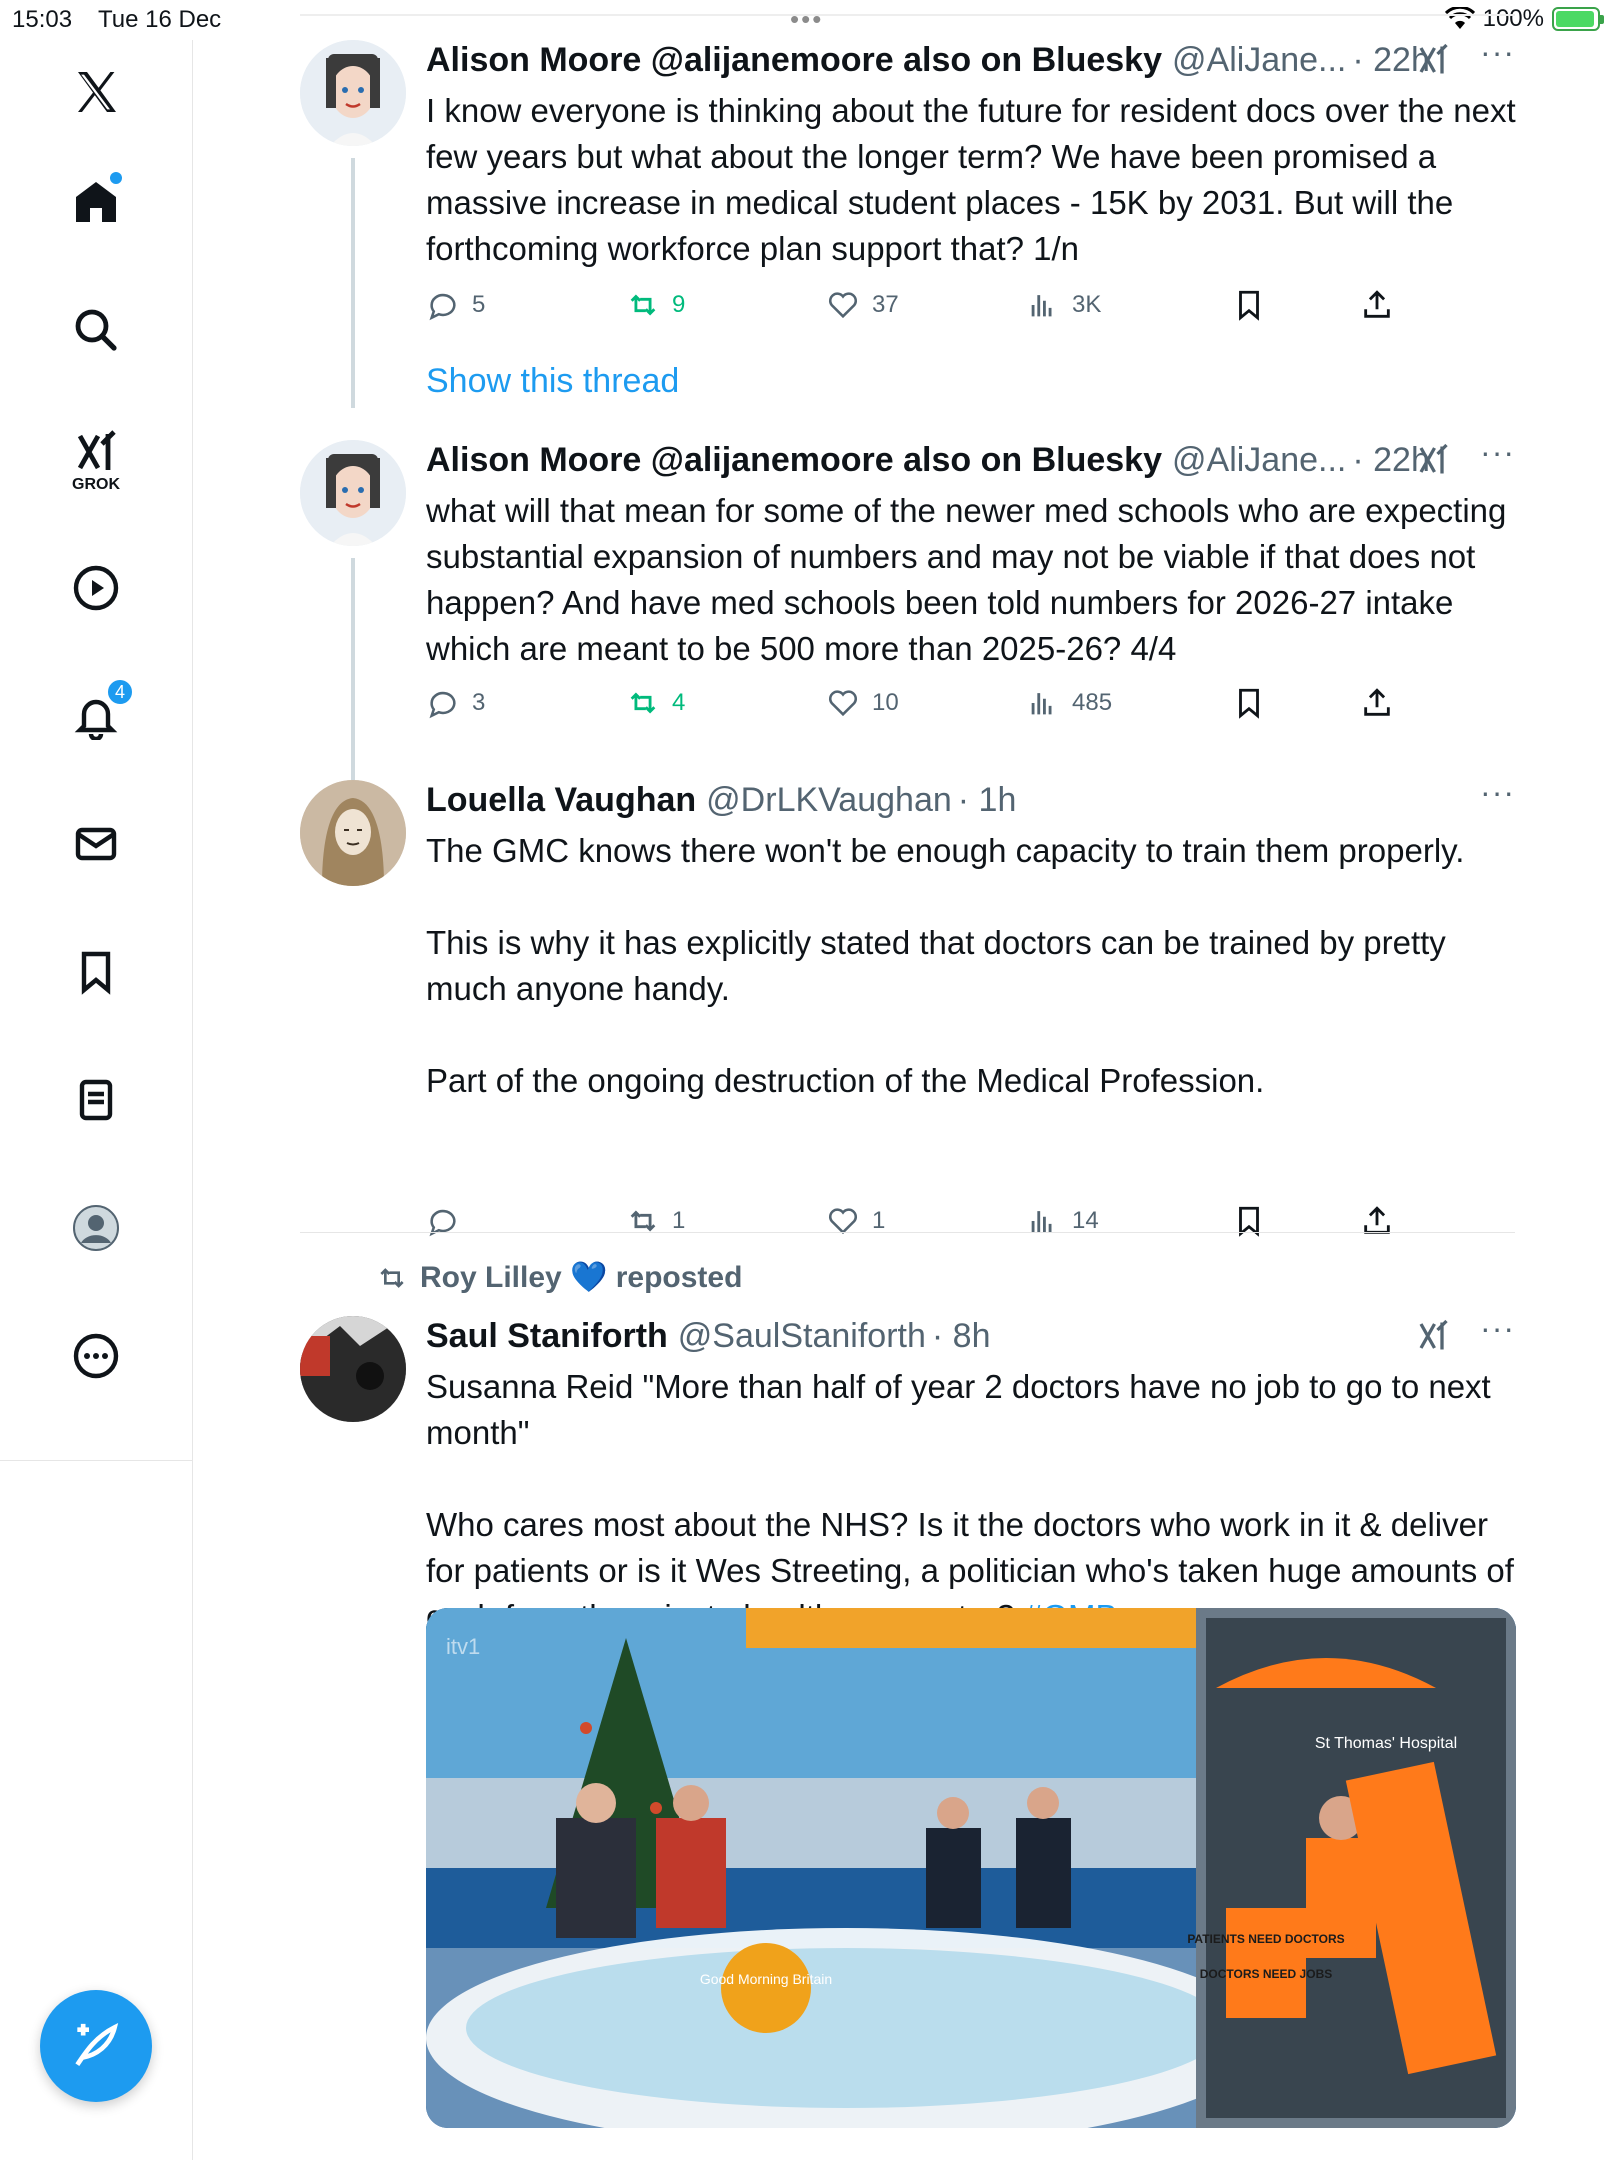 The height and width of the screenshot is (2160, 1620). Describe the element at coordinates (96, 1356) in the screenshot. I see `more-menu-icon` at that location.